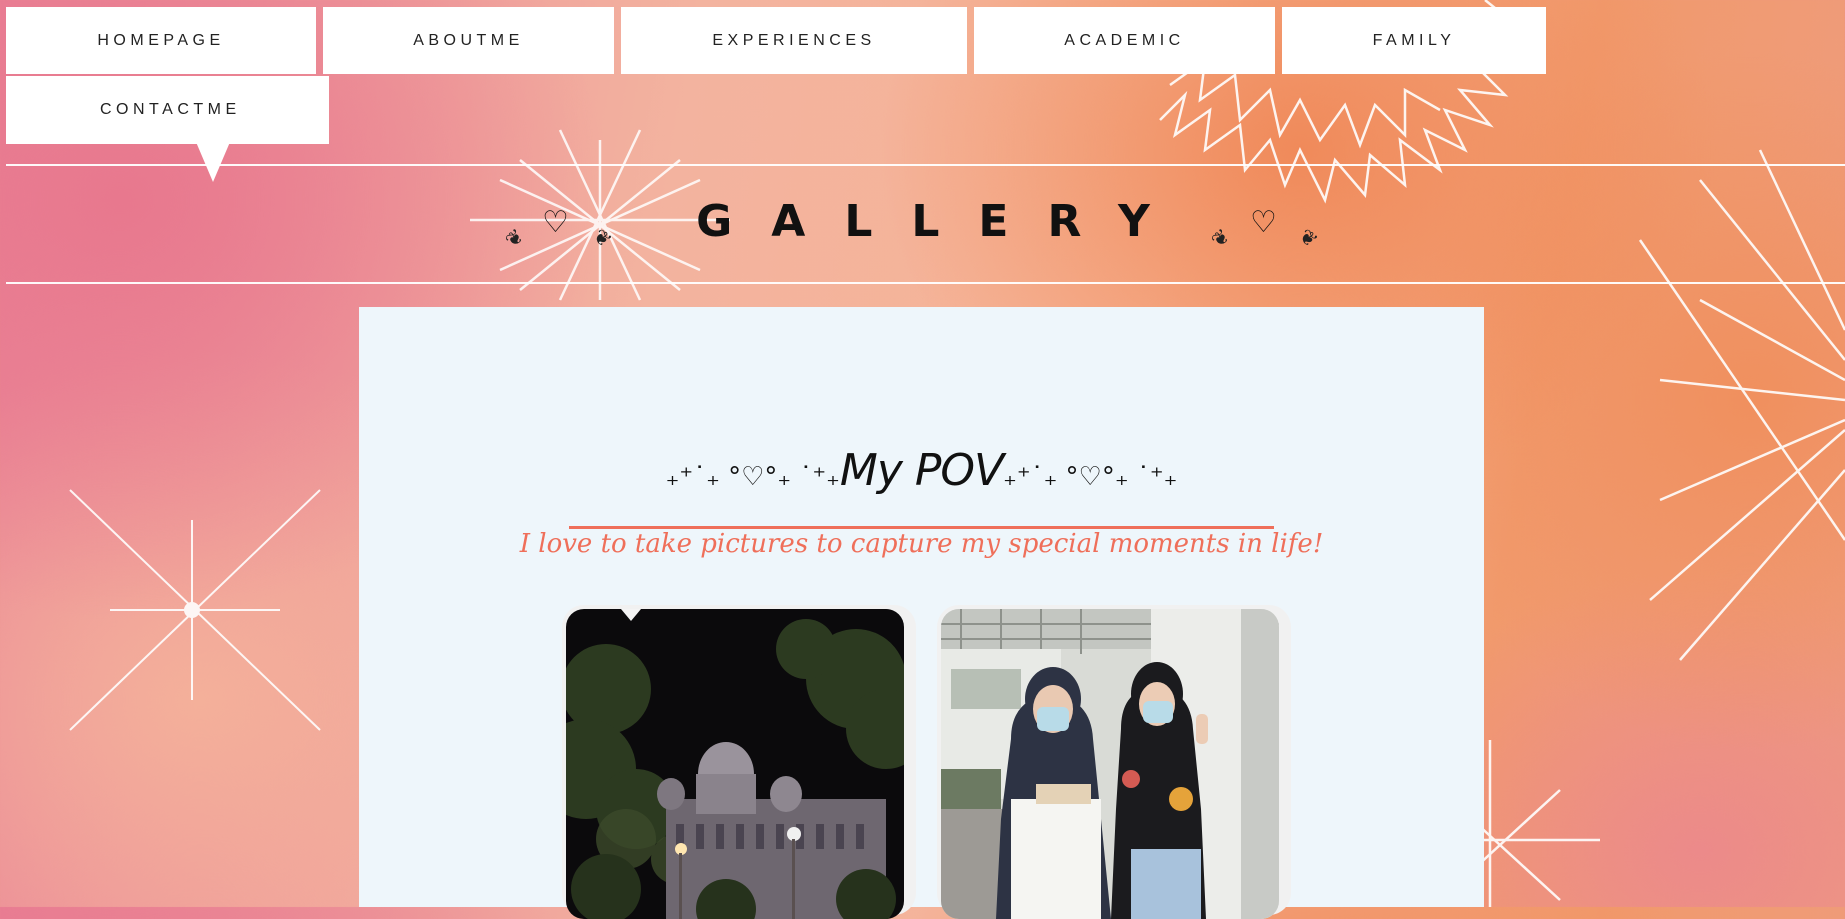  Describe the element at coordinates (752, 477) in the screenshot. I see `heading-sparkles-left: ₊⁺˙₊ °♡°₊ ˙⁺₊` at that location.